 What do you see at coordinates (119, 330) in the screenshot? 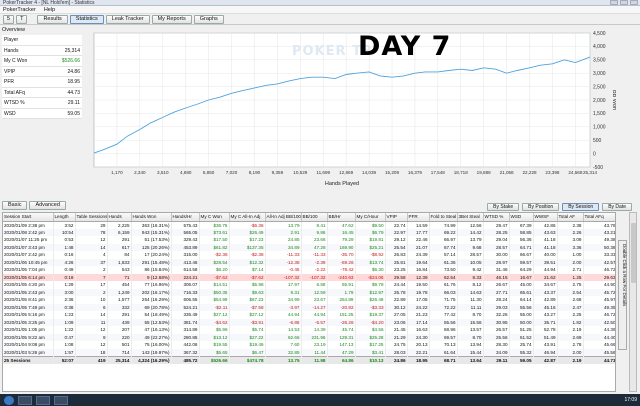
I see `table-cell: 207` at bounding box center [119, 330].